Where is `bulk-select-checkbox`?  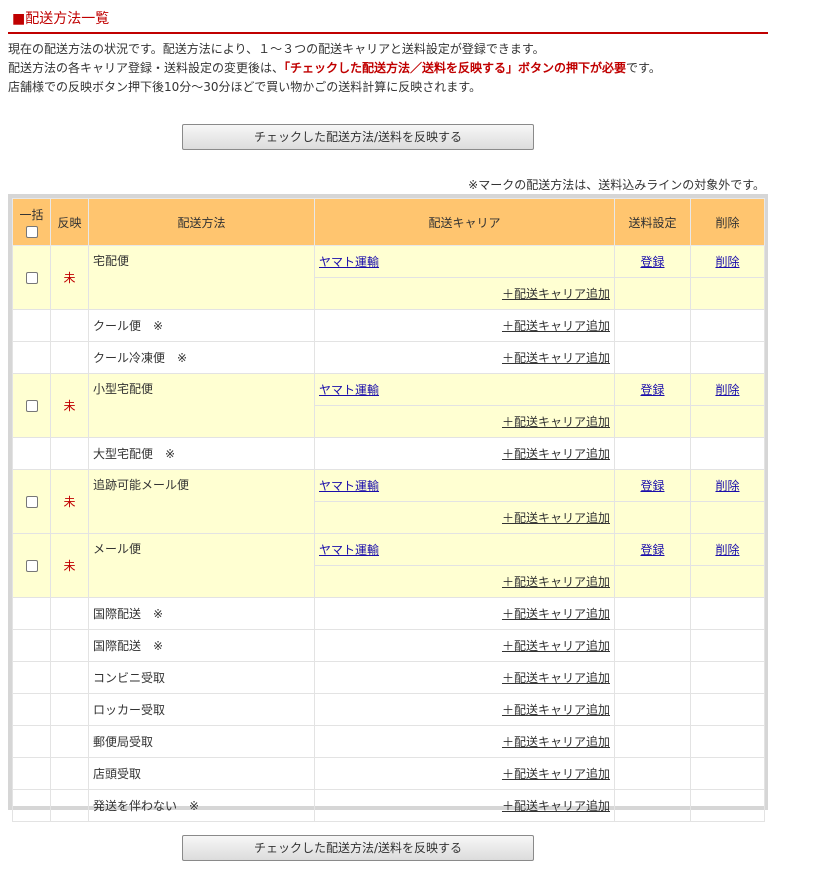 bulk-select-checkbox is located at coordinates (31, 231).